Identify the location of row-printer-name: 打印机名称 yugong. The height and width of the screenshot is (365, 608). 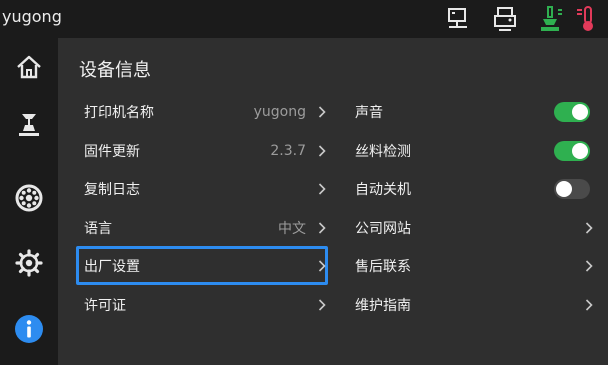
(206, 112).